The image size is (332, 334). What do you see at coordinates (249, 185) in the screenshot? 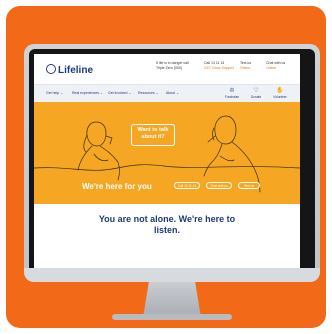
I see `text-button: Text us` at bounding box center [249, 185].